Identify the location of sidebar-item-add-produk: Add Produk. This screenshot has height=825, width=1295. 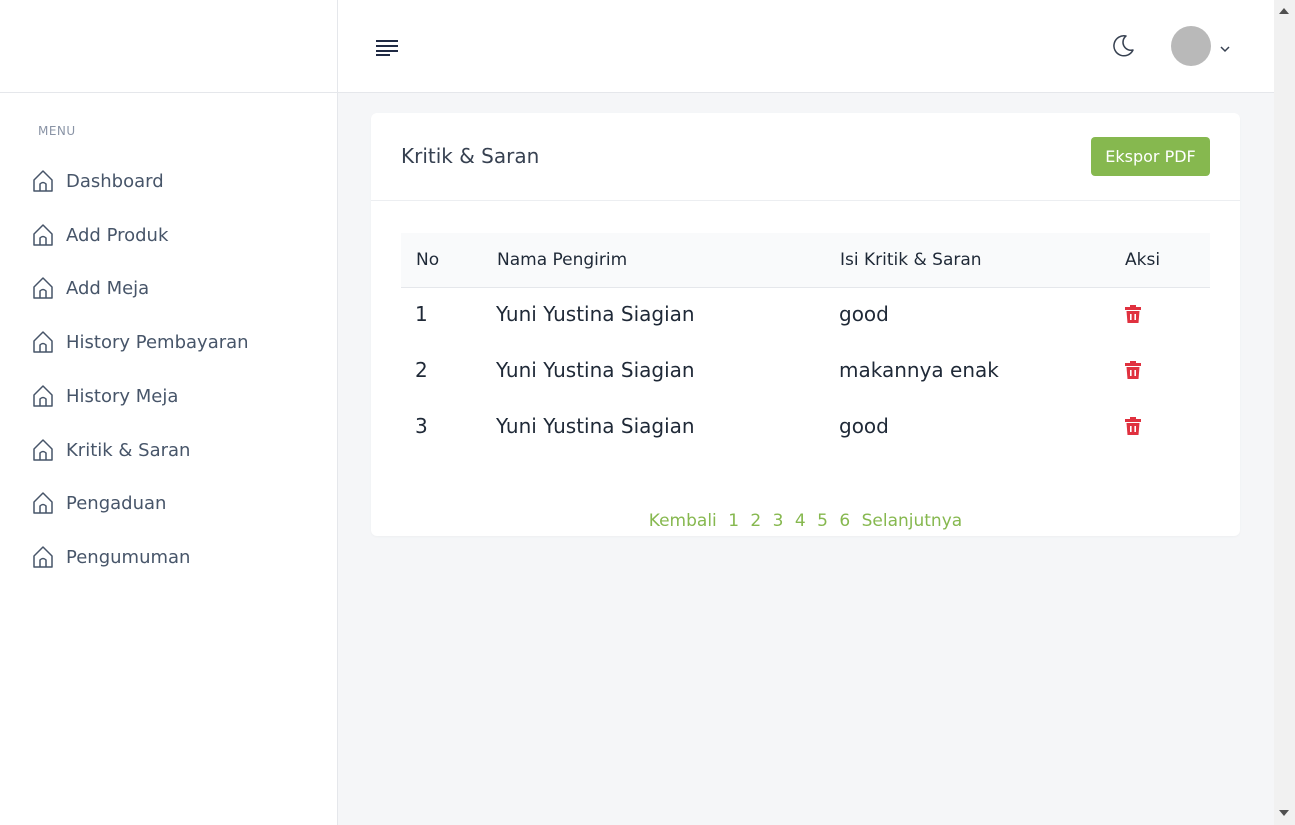
(100, 235).